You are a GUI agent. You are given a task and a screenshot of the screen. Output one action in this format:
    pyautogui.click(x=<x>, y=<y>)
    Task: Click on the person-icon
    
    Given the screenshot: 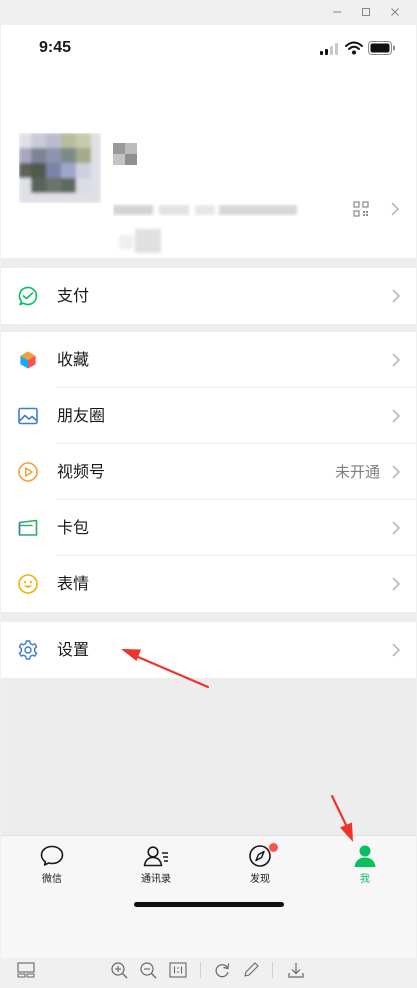 What is the action you would take?
    pyautogui.click(x=365, y=856)
    